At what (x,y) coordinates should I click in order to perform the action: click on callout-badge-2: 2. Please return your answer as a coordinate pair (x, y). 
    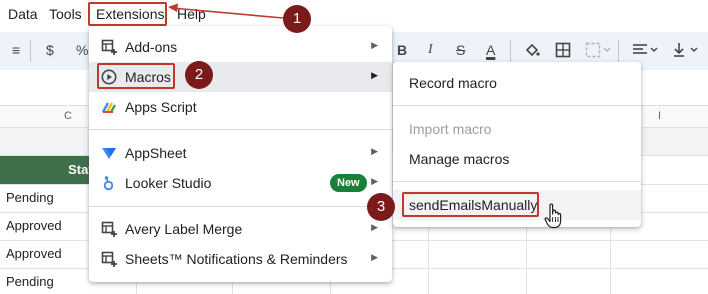
    Looking at the image, I should click on (199, 75).